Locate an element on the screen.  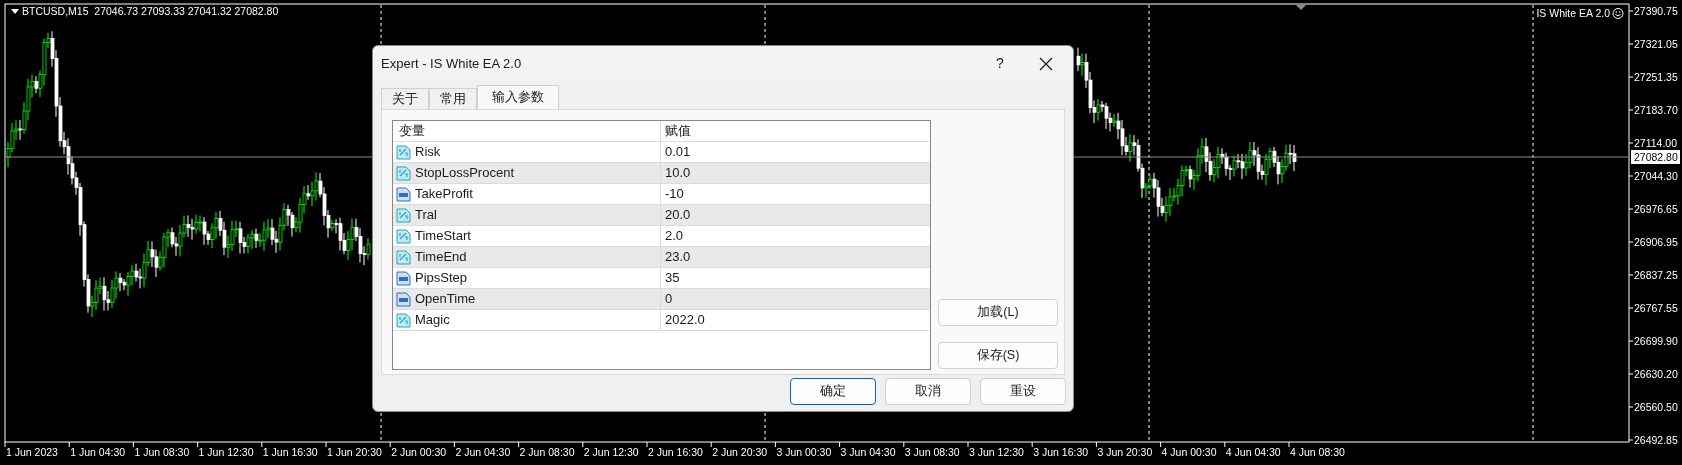
symbol-info: BTCUSD,M15 27046.73 27093.33 27041.32 27082.80 is located at coordinates (150, 11).